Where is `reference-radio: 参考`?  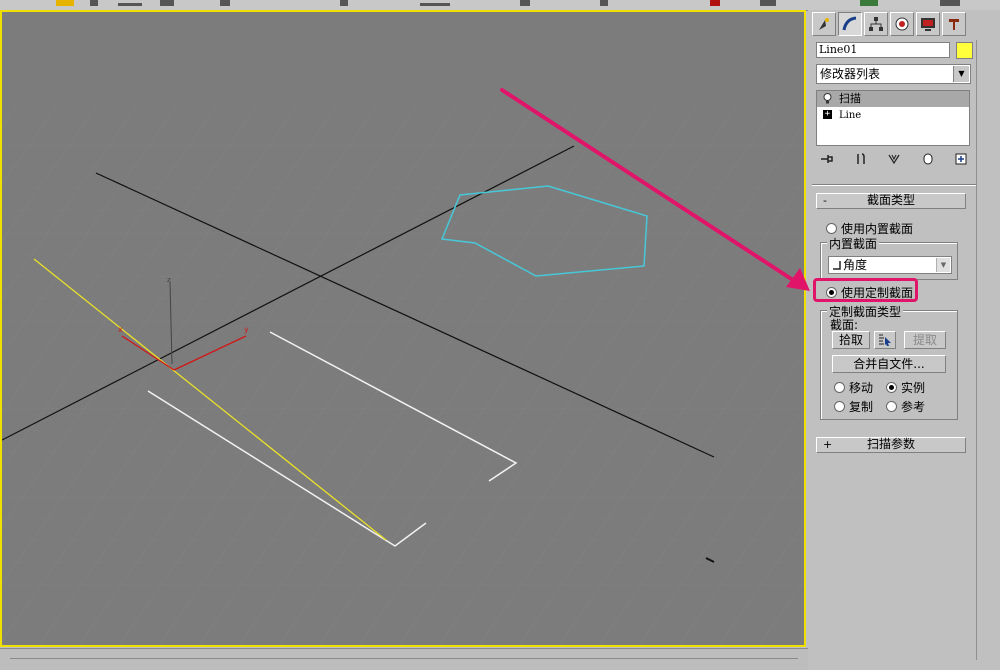 reference-radio: 参考 is located at coordinates (905, 406).